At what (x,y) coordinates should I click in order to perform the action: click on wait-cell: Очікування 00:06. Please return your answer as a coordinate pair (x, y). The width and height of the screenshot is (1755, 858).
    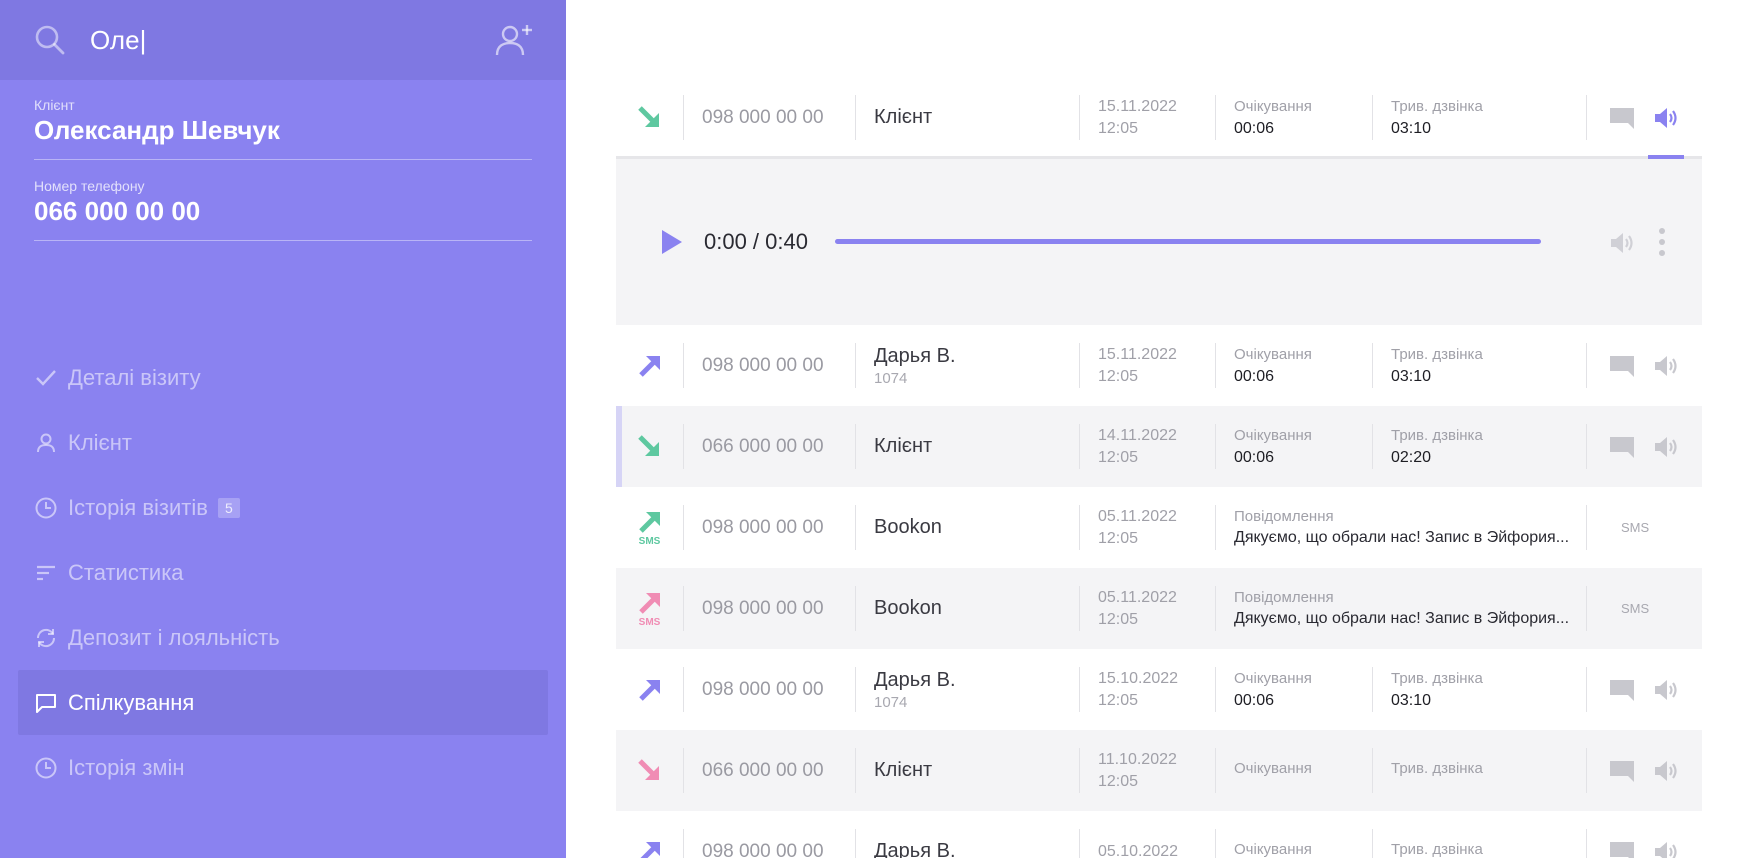
    Looking at the image, I should click on (1294, 446).